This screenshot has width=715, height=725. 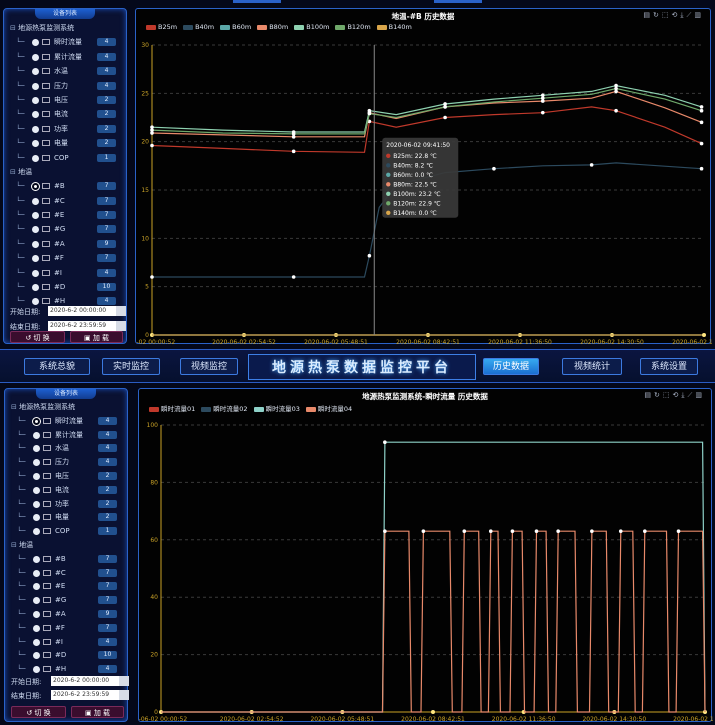 I want to click on tree-item: └─ #H 4, so click(x=66, y=669).